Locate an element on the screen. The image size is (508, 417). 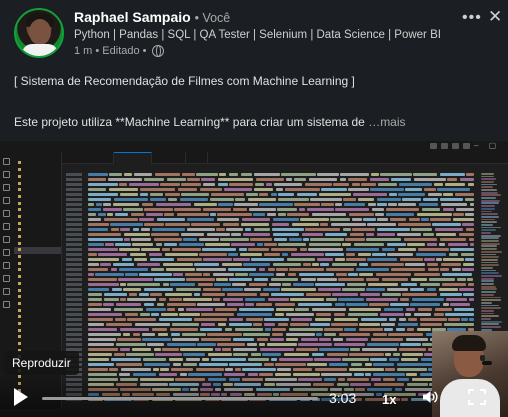
video-controls: 3:03 1x is located at coordinates (219, 396).